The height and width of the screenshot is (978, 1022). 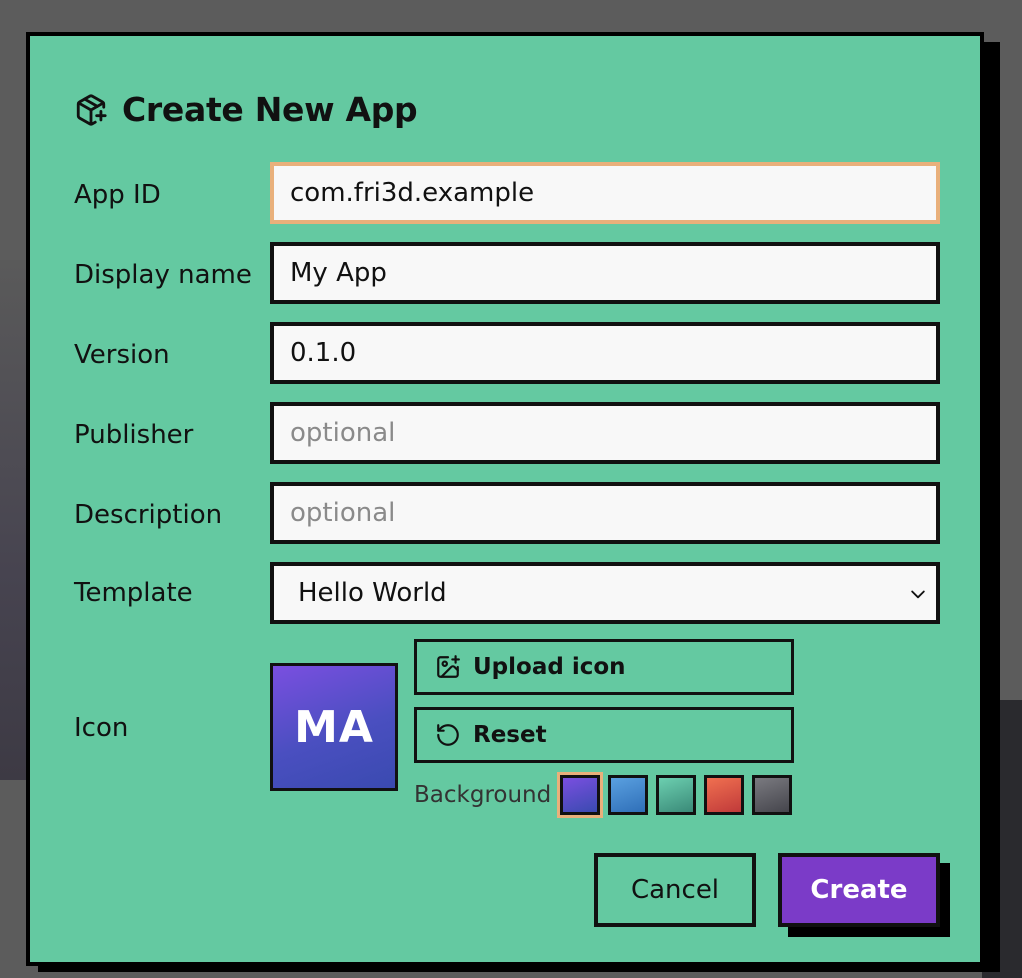 What do you see at coordinates (448, 735) in the screenshot?
I see `rotate-ccw-icon` at bounding box center [448, 735].